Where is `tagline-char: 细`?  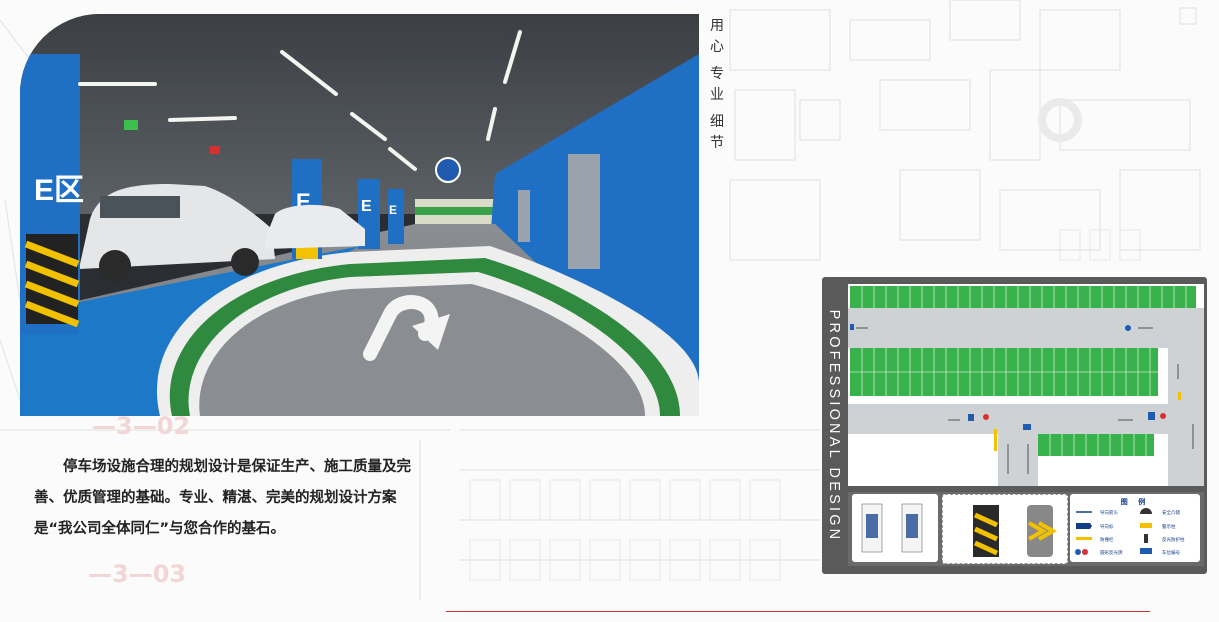
tagline-char: 细 is located at coordinates (717, 122).